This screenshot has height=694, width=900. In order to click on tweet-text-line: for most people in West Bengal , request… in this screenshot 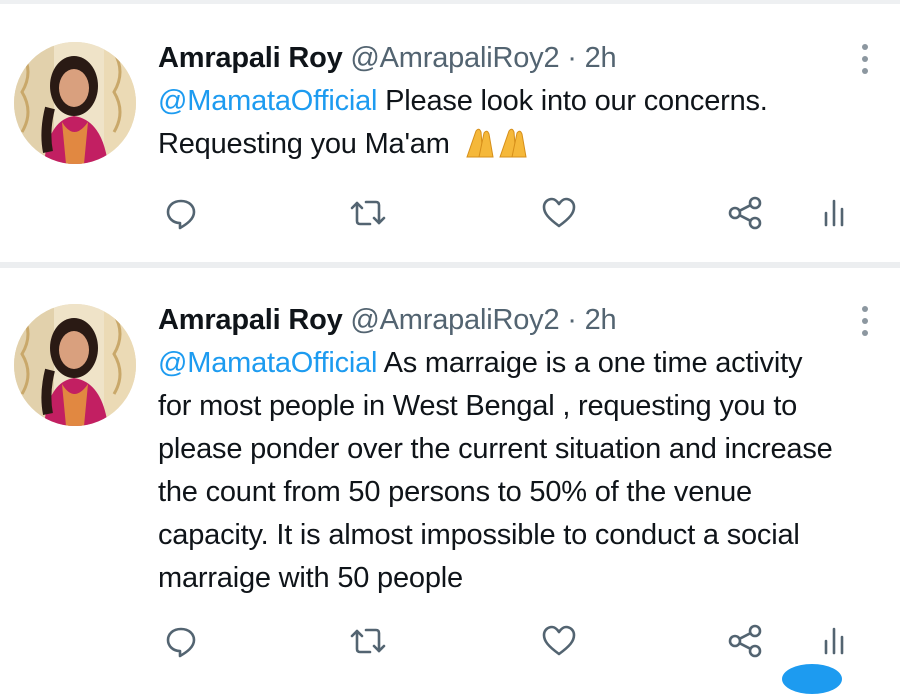, I will do `click(478, 406)`.